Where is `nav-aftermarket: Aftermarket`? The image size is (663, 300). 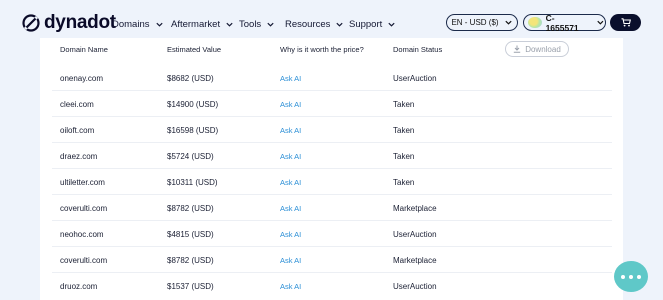
nav-aftermarket: Aftermarket is located at coordinates (202, 24).